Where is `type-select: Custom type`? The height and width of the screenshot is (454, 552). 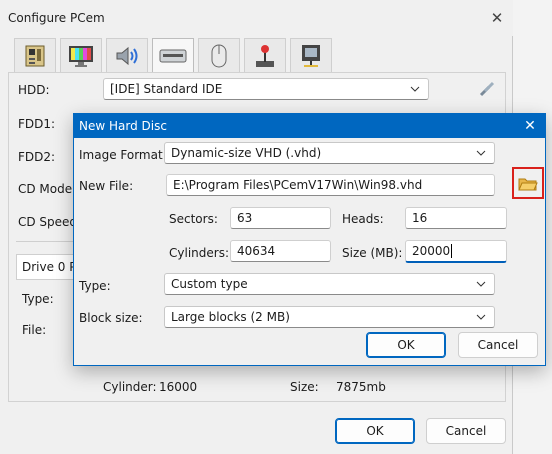
type-select: Custom type is located at coordinates (329, 284).